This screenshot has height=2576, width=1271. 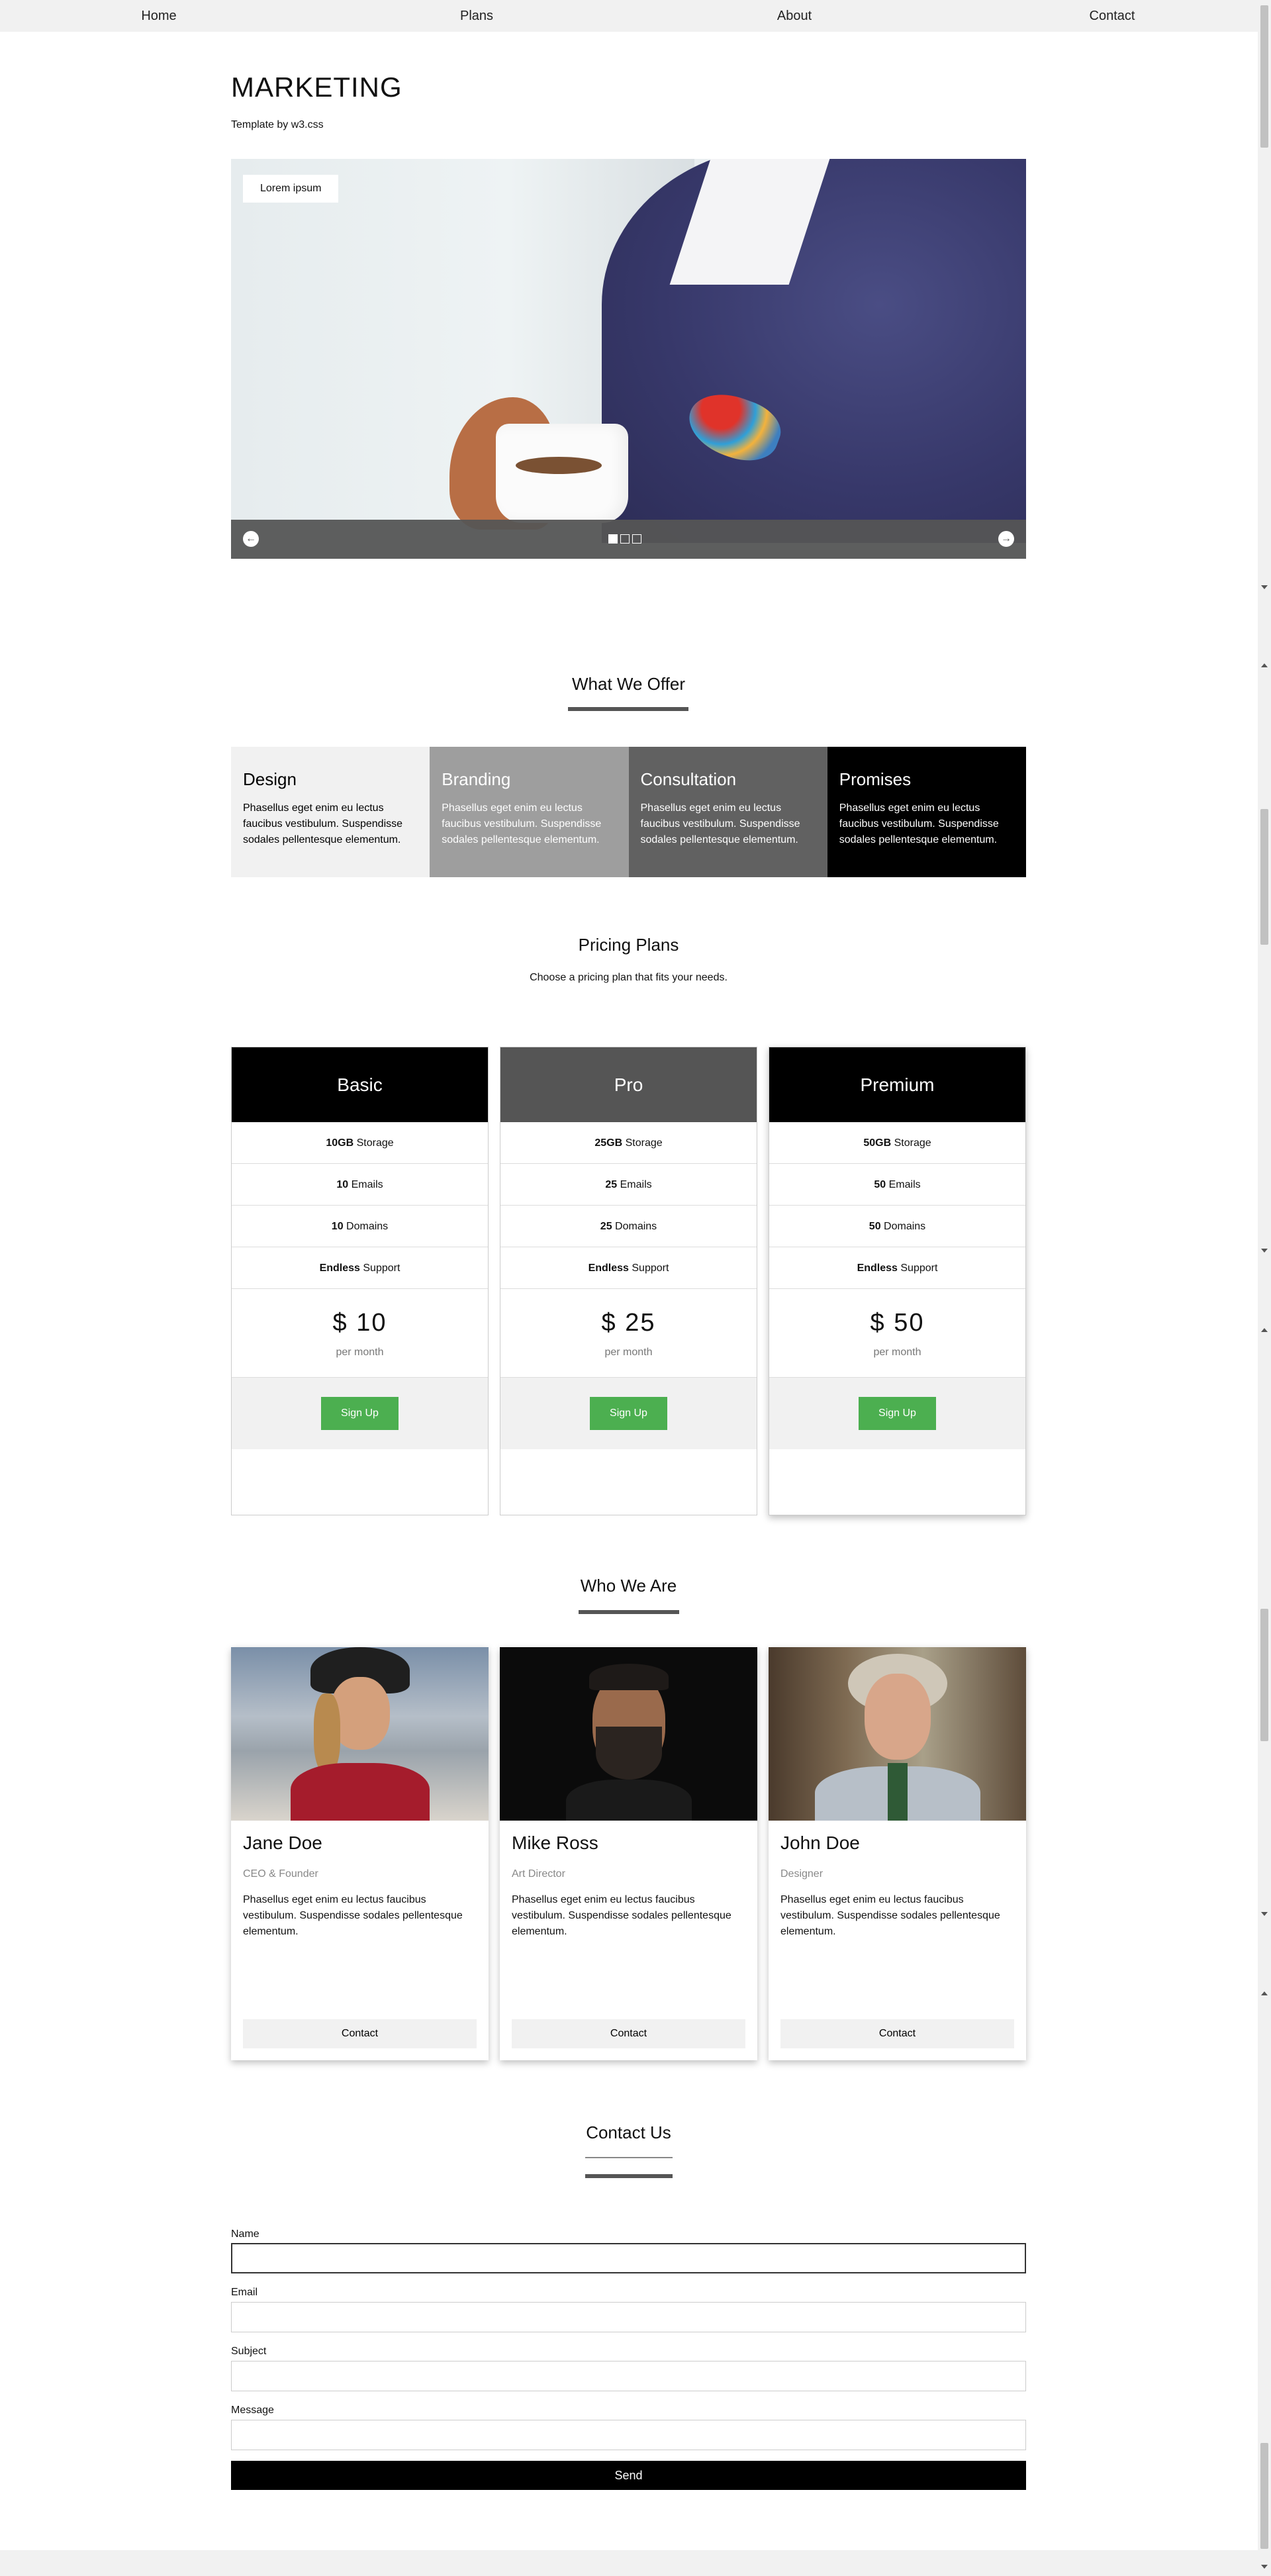 I want to click on team-title-divider, so click(x=629, y=1612).